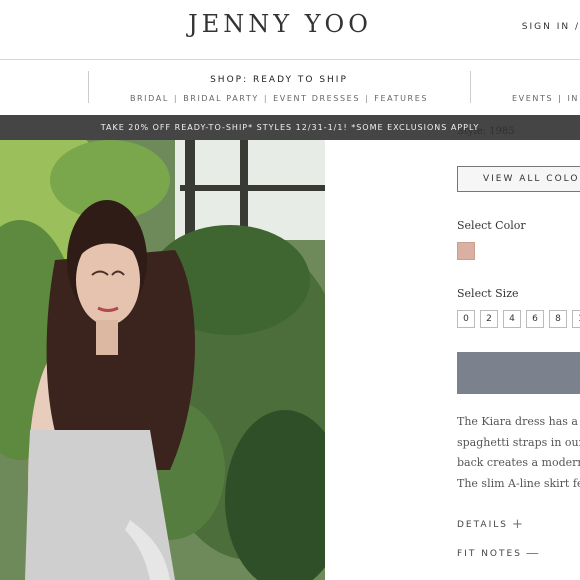 The height and width of the screenshot is (580, 580). I want to click on description-line: The slim A-line skirt feat, so click(518, 483).